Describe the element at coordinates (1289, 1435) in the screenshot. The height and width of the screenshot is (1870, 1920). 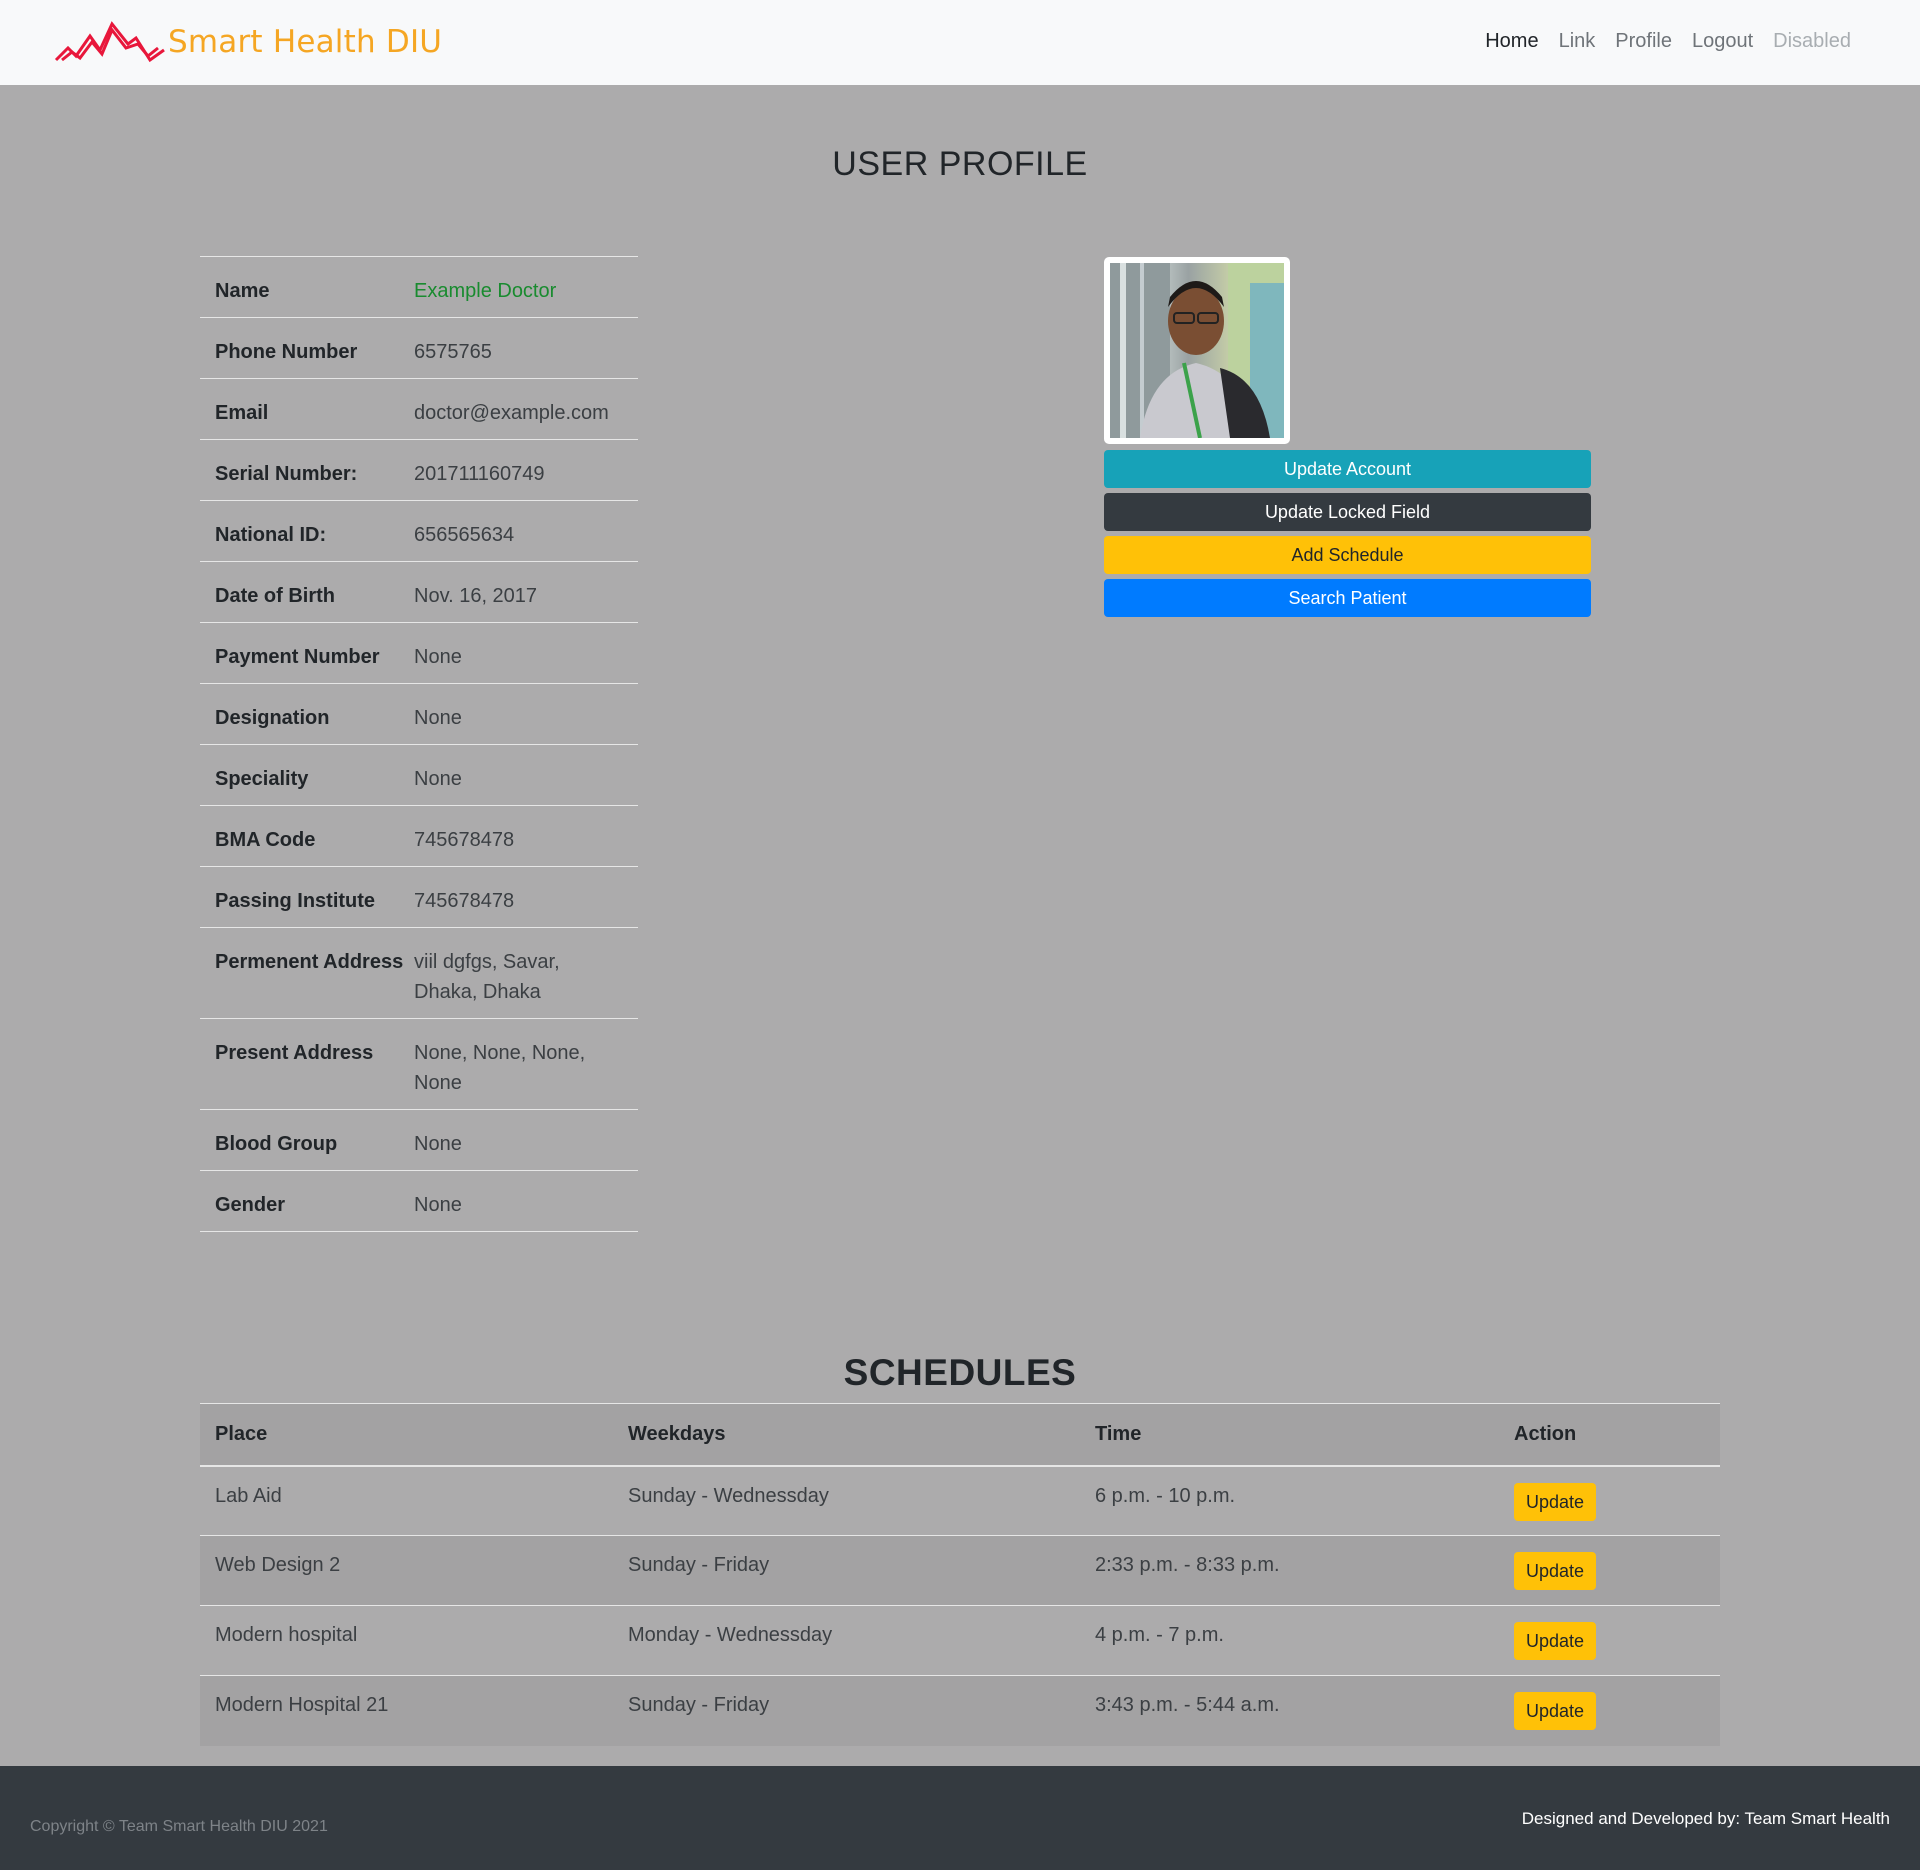
I see `column-header: Time` at that location.